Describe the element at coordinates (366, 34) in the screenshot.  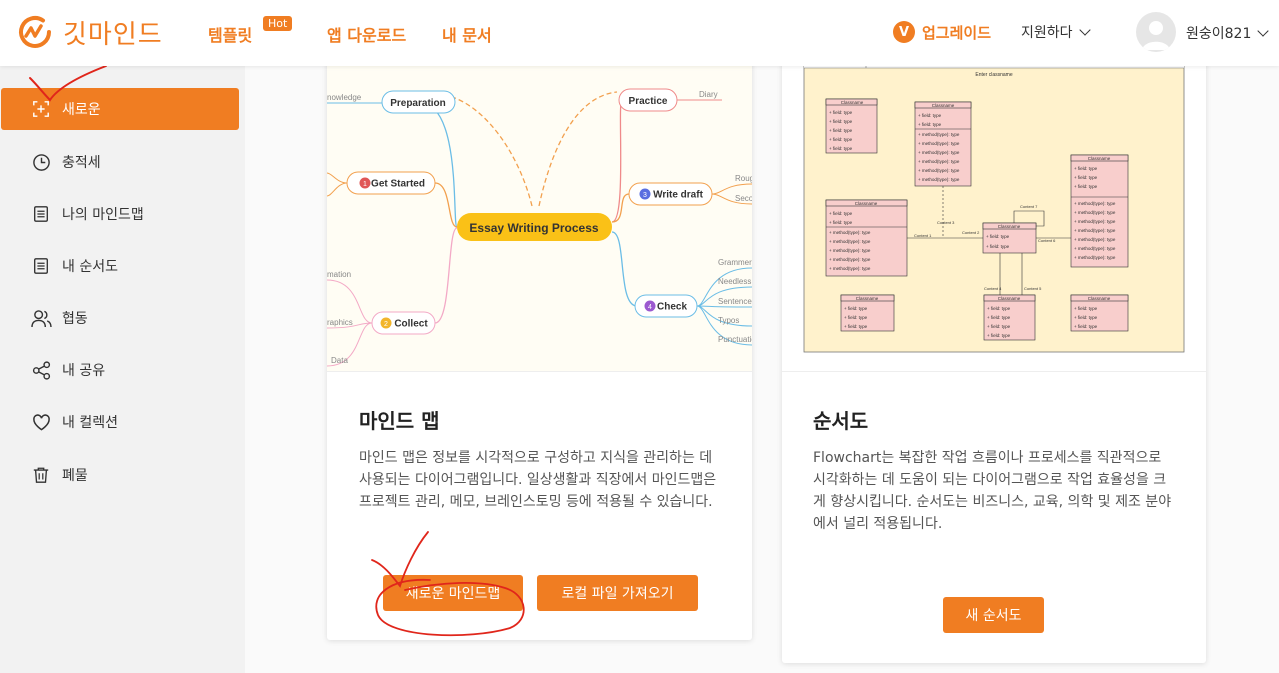
I see `nav-app-download: 앱 다운로드` at that location.